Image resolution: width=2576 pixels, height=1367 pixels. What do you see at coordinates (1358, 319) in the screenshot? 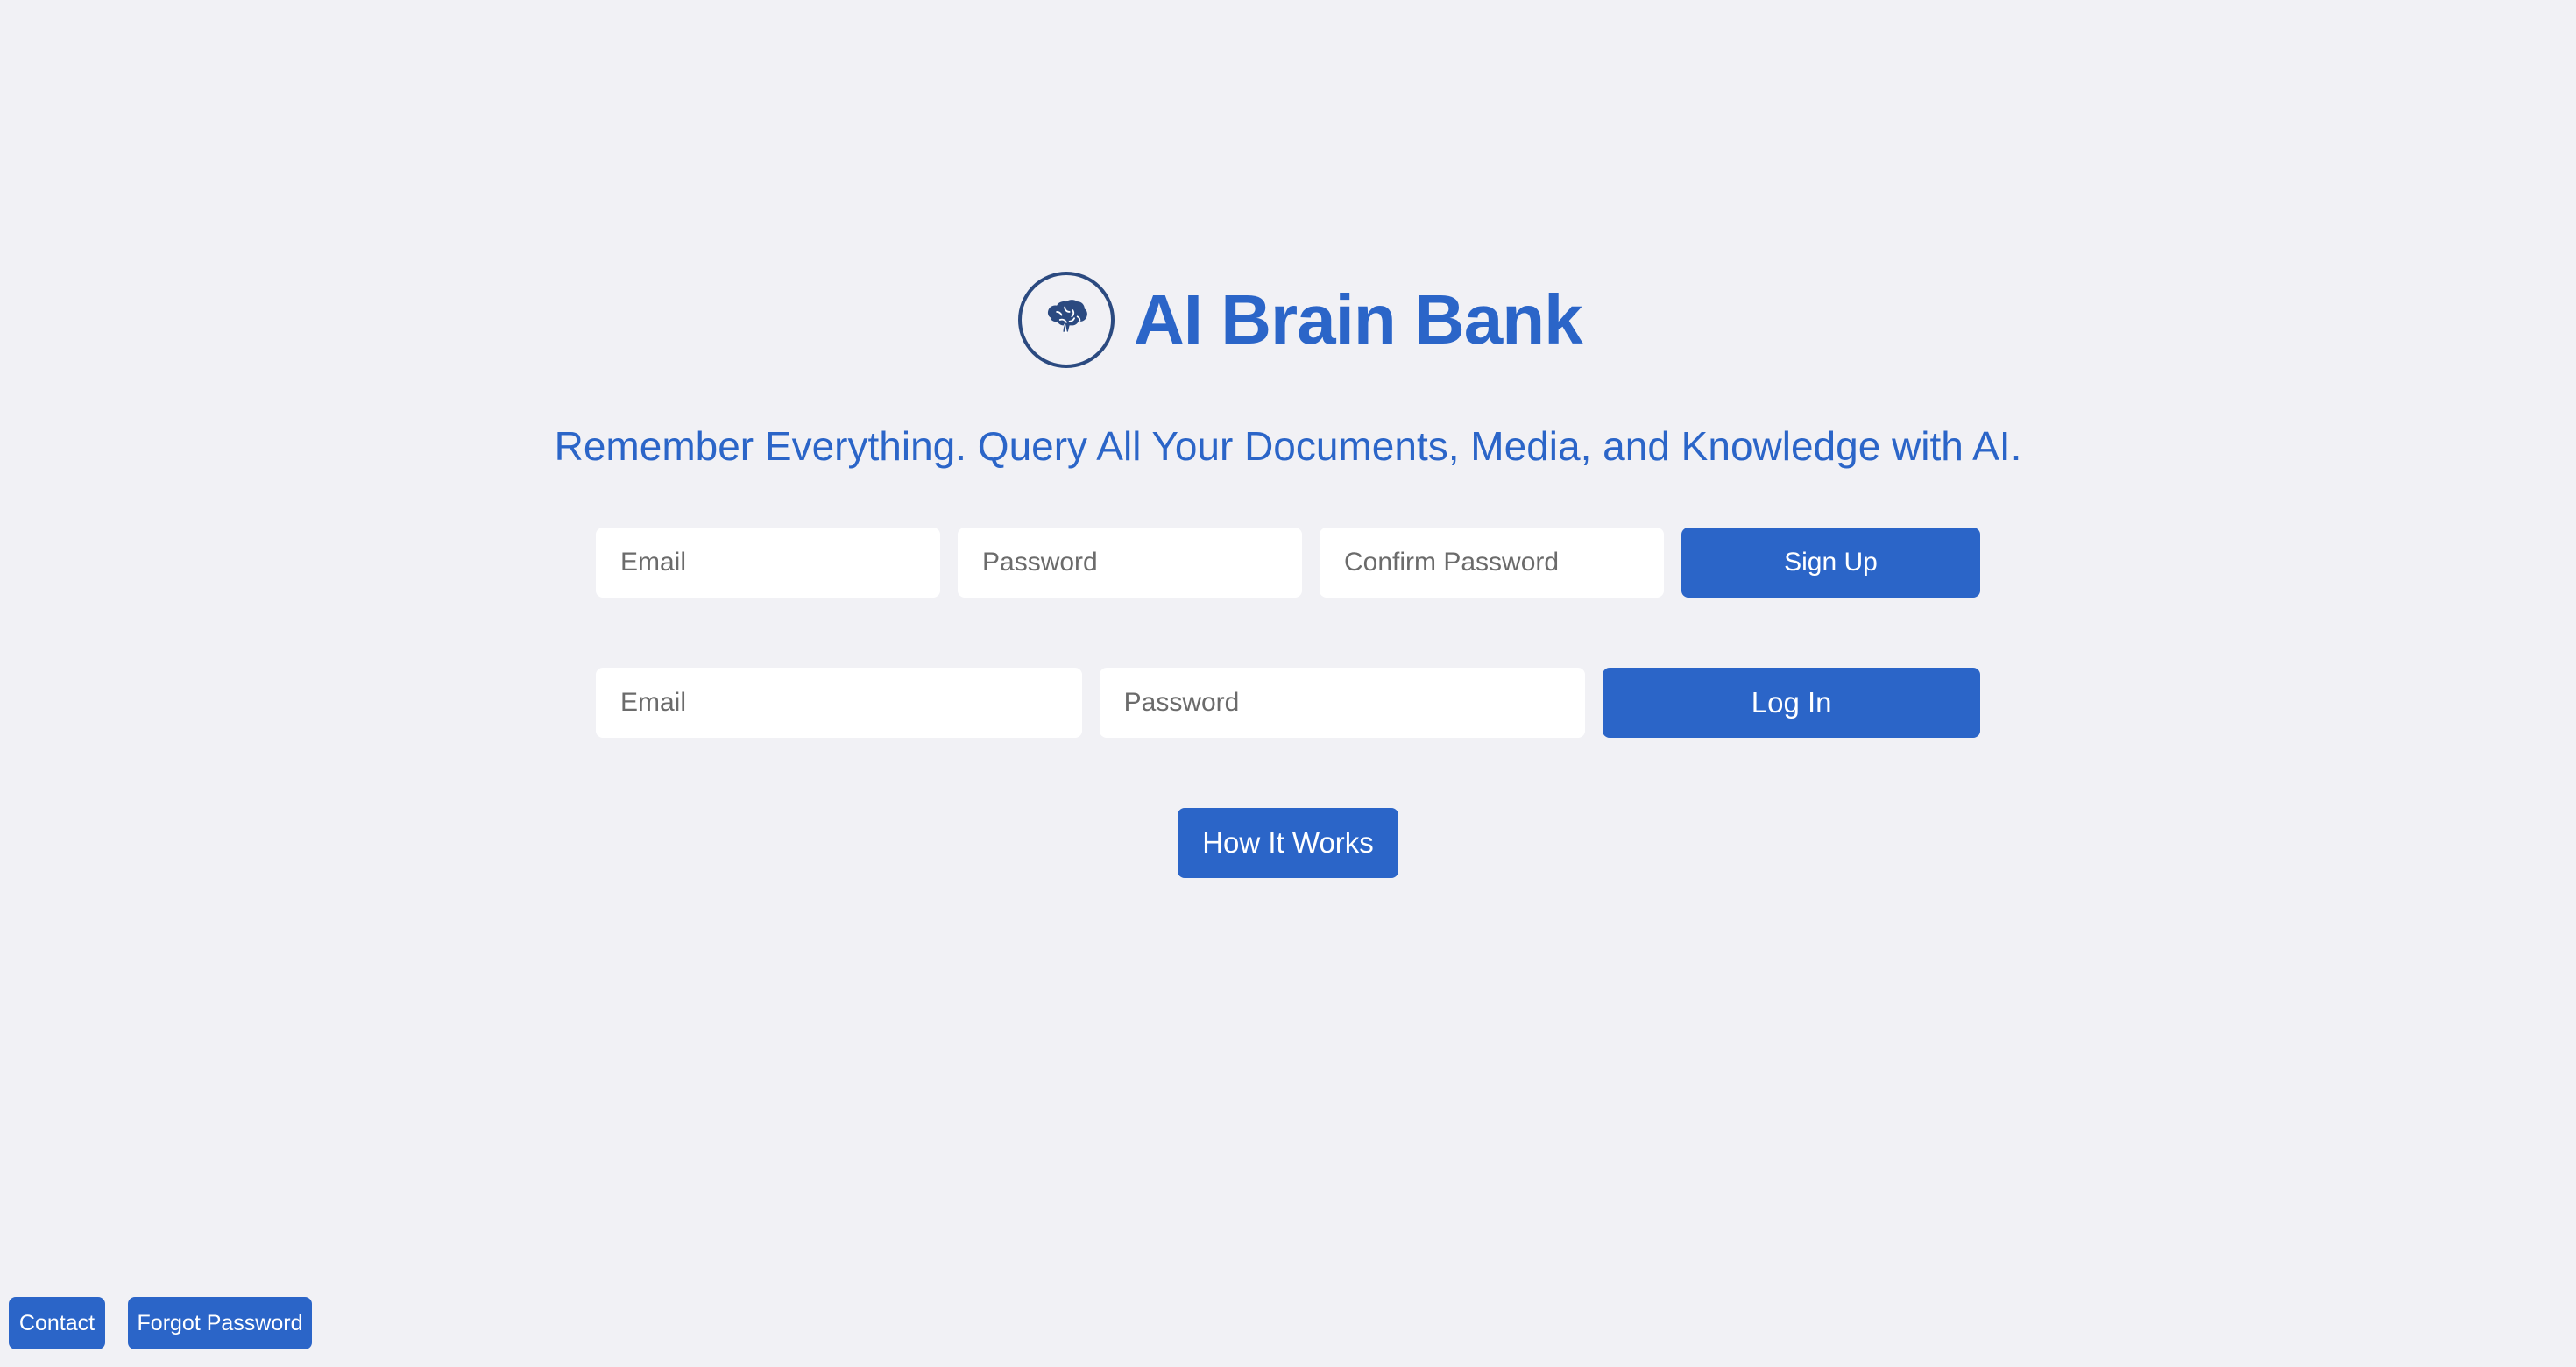
I see `app-title: AI Brain Bank` at bounding box center [1358, 319].